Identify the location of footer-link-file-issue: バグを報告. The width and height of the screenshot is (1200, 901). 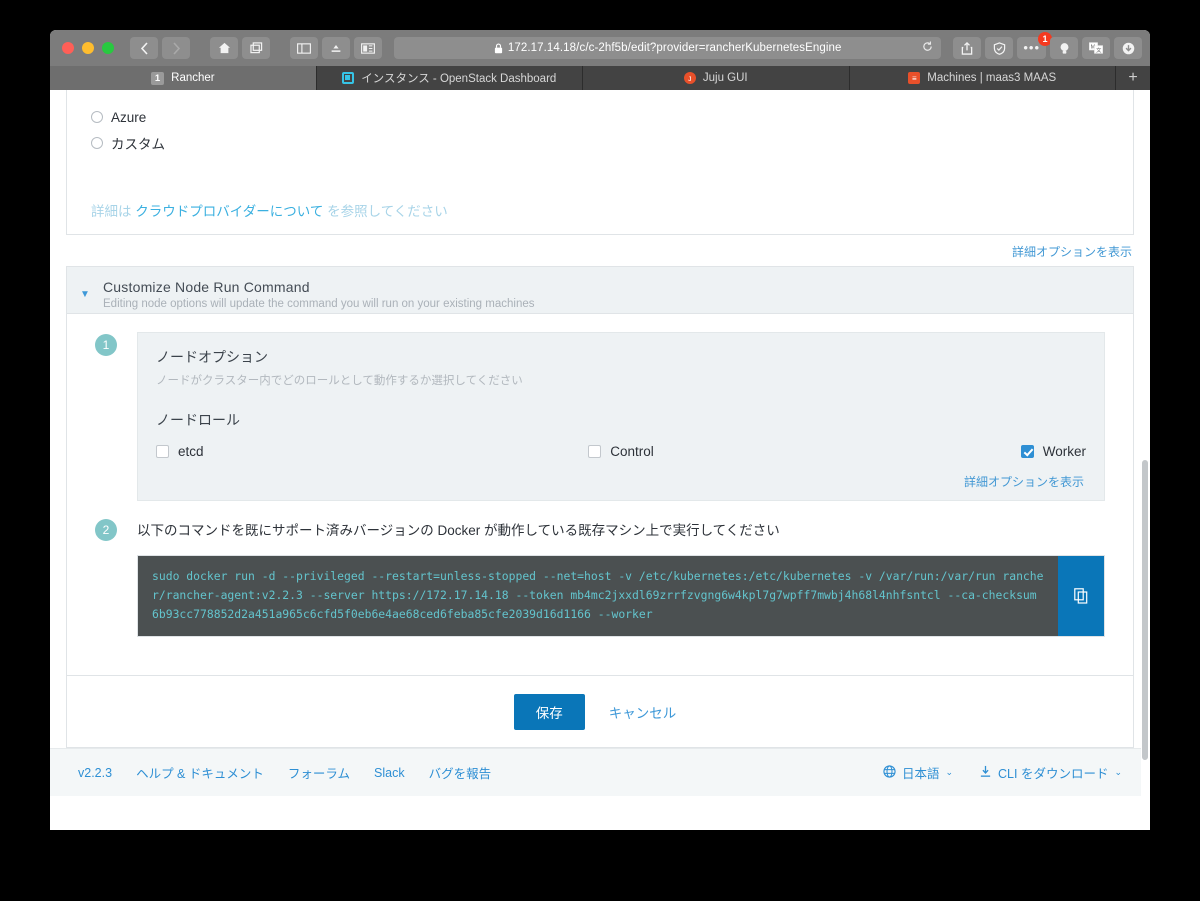
(460, 772).